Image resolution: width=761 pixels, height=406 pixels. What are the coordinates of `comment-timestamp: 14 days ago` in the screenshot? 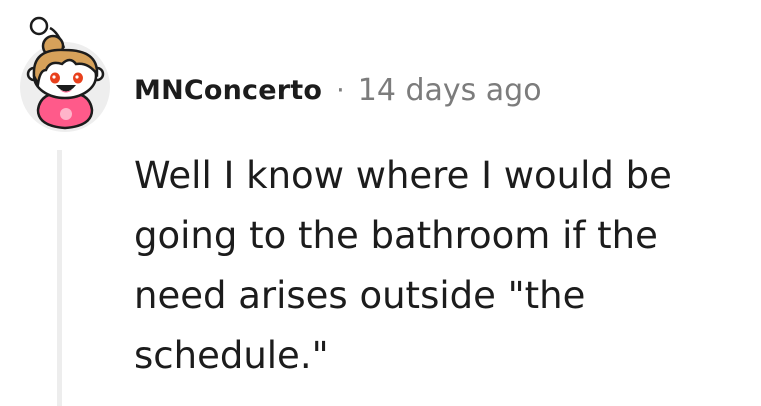 It's located at (450, 90).